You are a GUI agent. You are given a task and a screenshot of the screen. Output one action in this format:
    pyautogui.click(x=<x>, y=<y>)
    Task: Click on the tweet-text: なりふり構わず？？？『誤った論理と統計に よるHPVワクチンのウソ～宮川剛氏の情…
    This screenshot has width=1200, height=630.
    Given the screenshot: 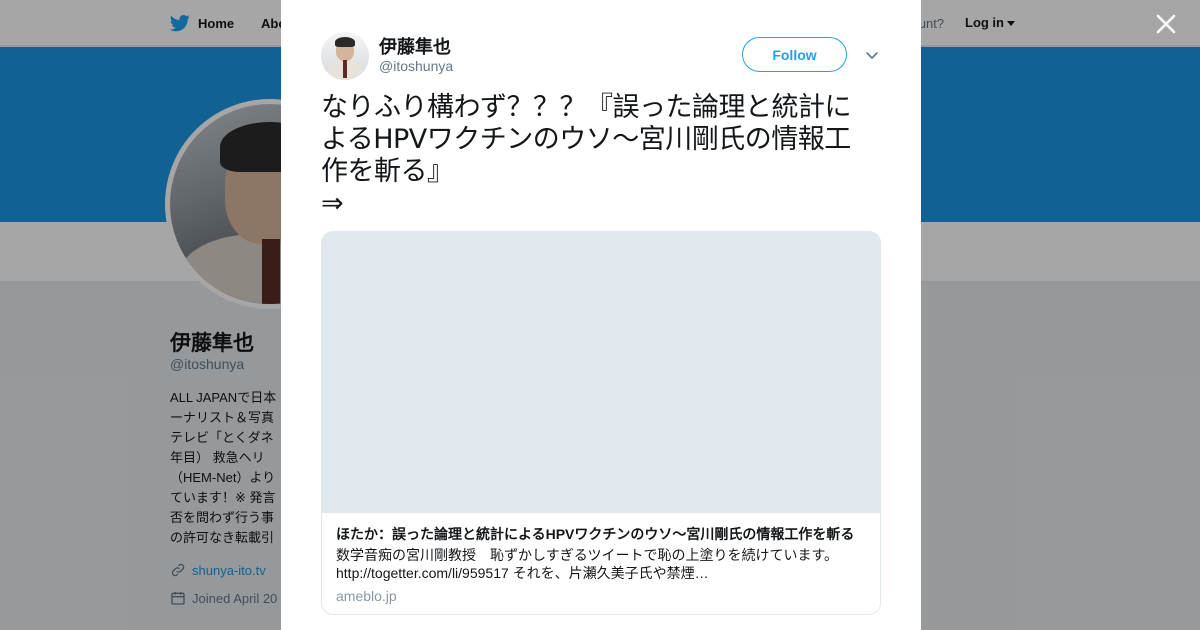 What is the action you would take?
    pyautogui.click(x=603, y=156)
    